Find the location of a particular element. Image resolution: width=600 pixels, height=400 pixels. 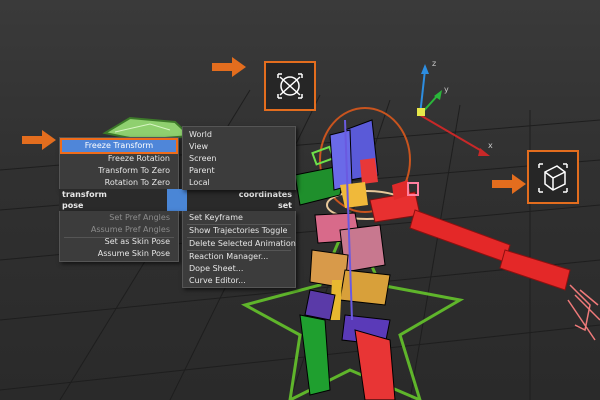

menu-item-assume-skin-pose: Assume Skin Pose is located at coordinates (116, 254).